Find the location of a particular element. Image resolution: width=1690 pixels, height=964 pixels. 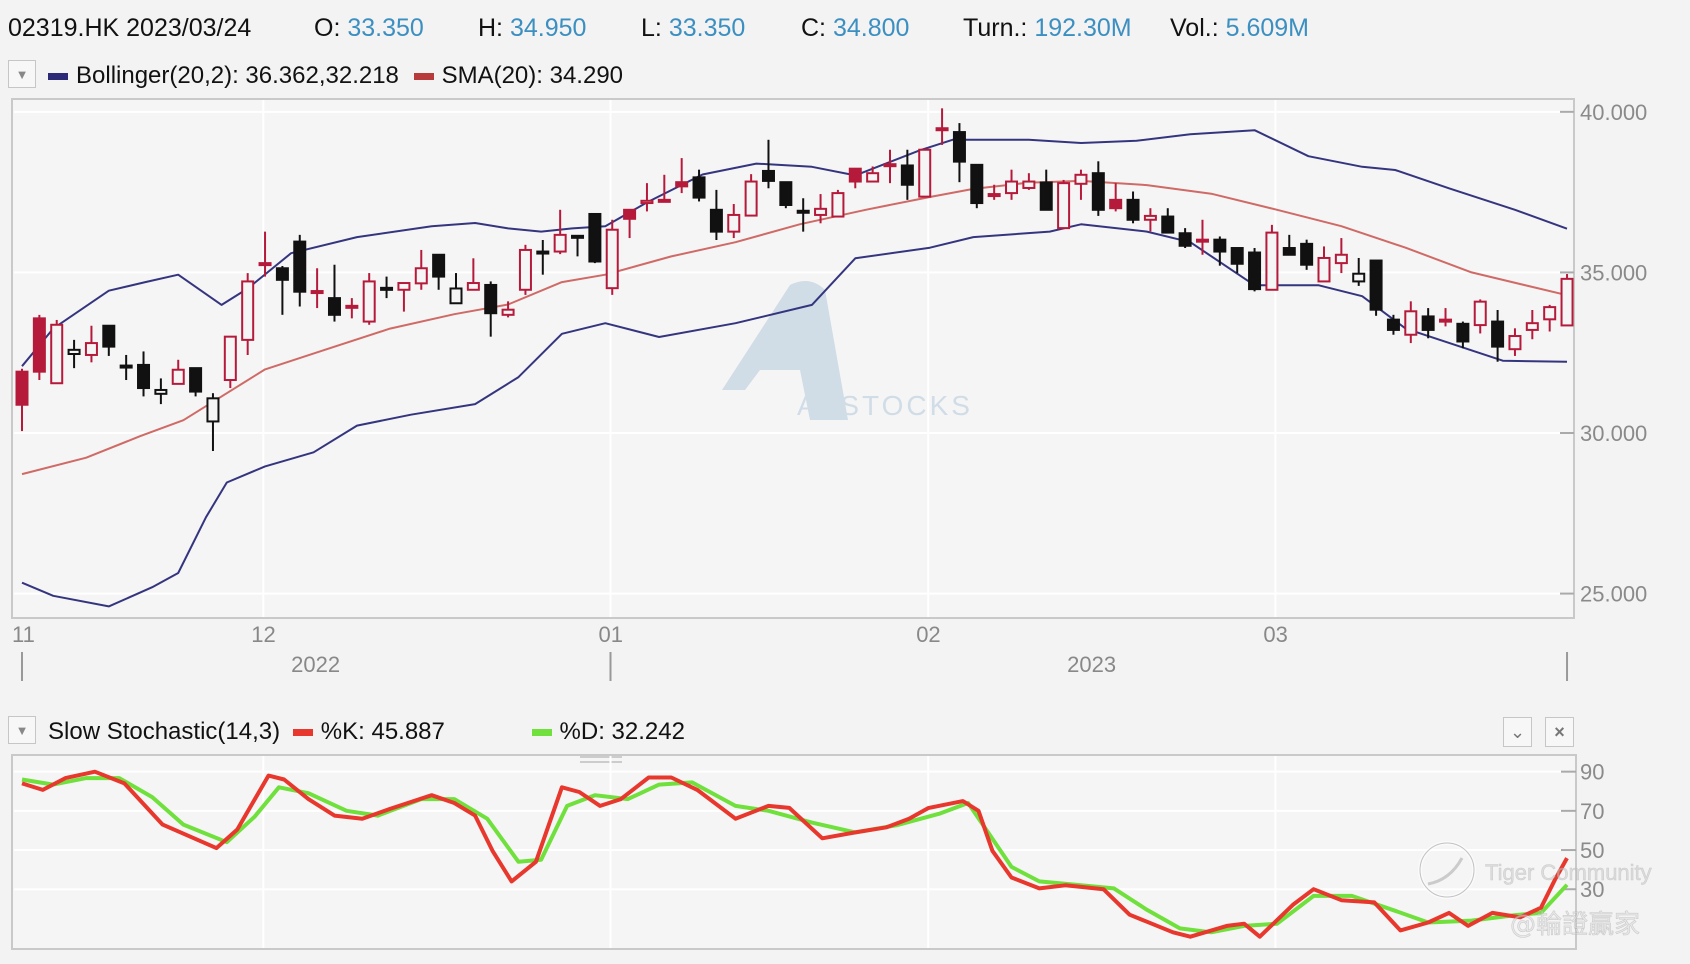

month-label: 12 is located at coordinates (263, 634).